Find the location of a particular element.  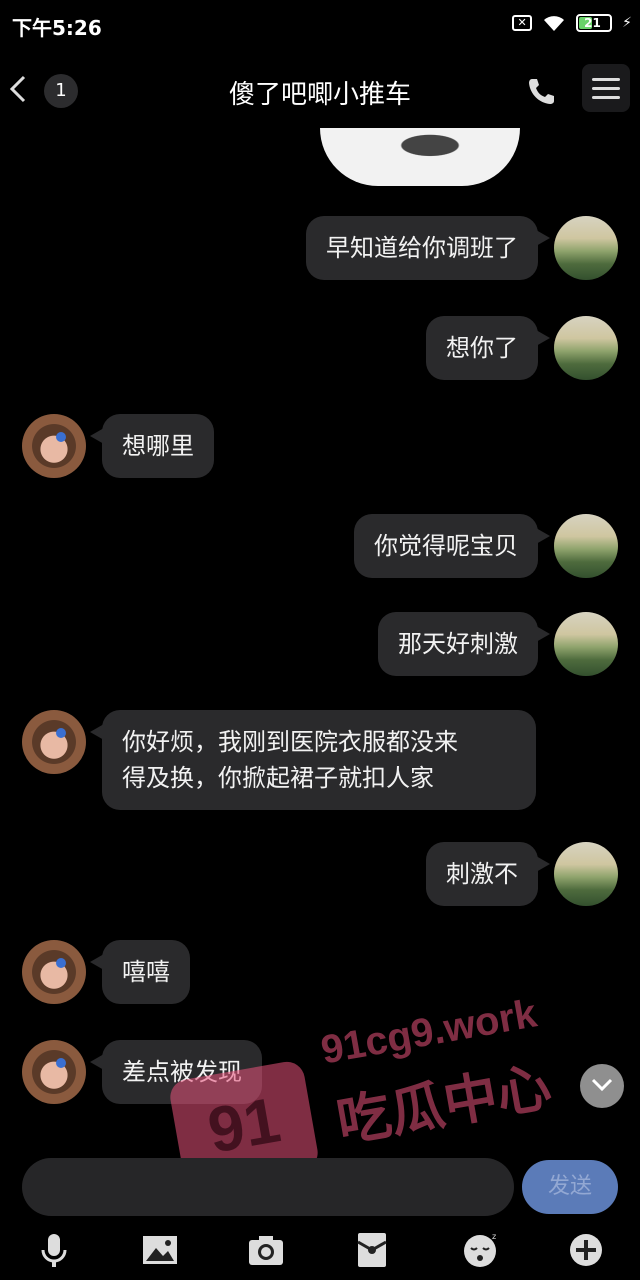

message-bubble: 刺激不 is located at coordinates (488, 874).